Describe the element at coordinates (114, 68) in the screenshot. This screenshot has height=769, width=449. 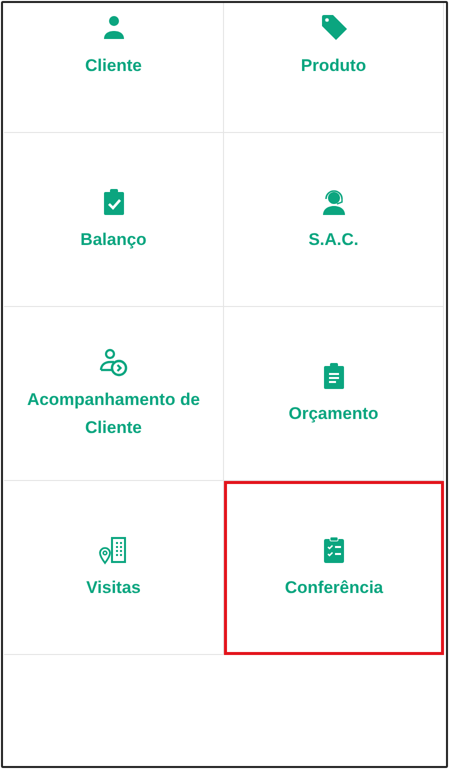
I see `menu-tile: Cliente` at that location.